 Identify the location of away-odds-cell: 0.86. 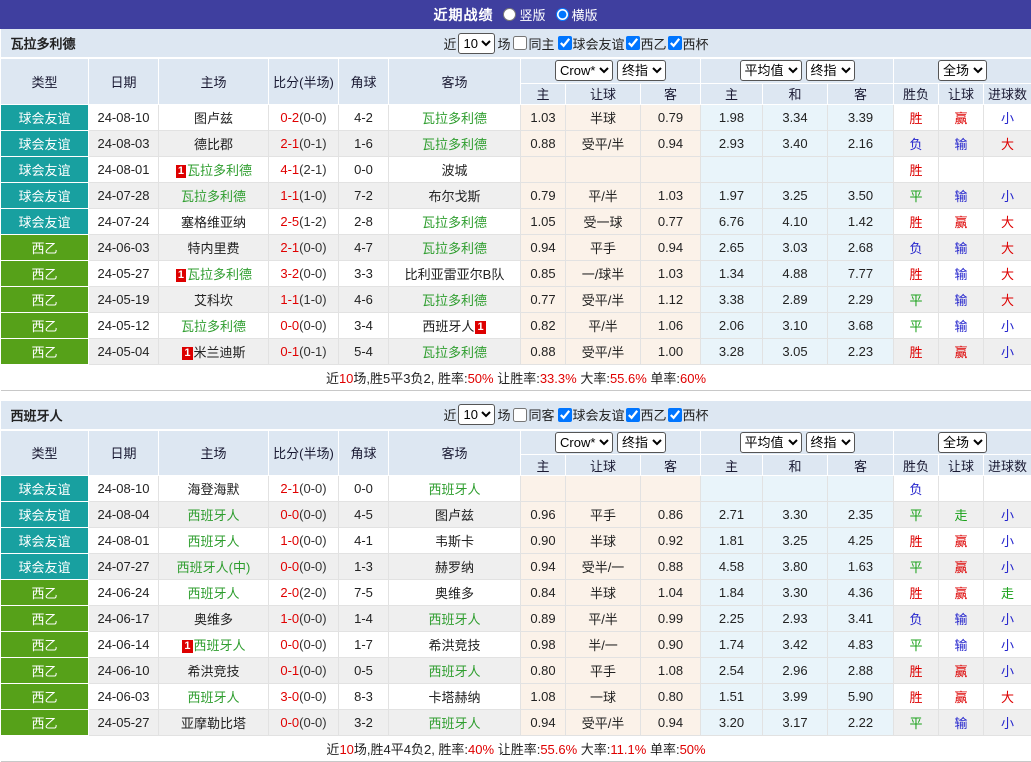
(671, 515).